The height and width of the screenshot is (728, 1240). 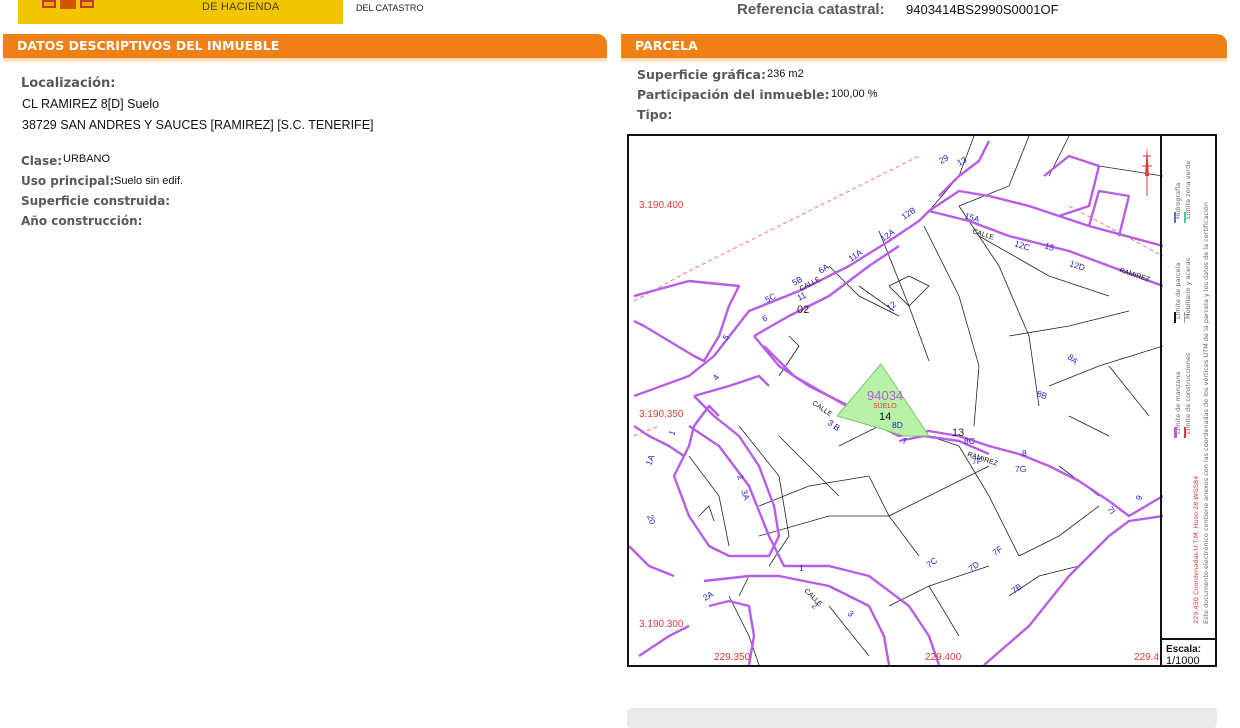 What do you see at coordinates (785, 74) in the screenshot?
I see `superficie-grafica-value: 236 m2` at bounding box center [785, 74].